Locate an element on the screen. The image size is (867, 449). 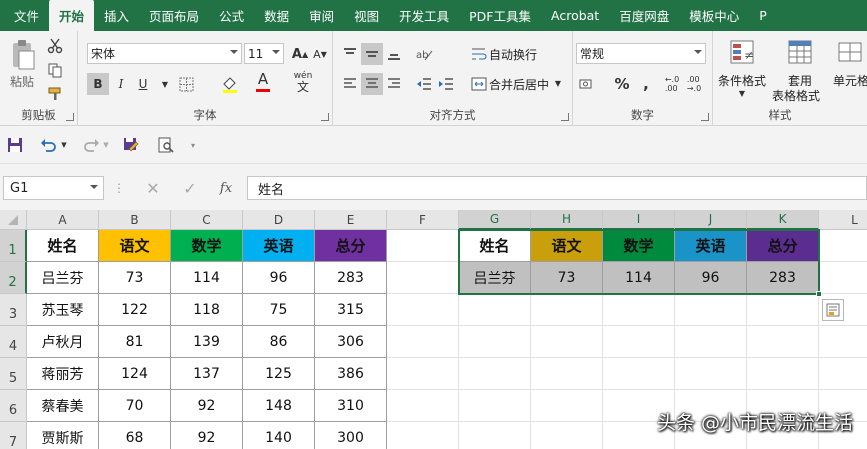
select-all-corner is located at coordinates (13, 220).